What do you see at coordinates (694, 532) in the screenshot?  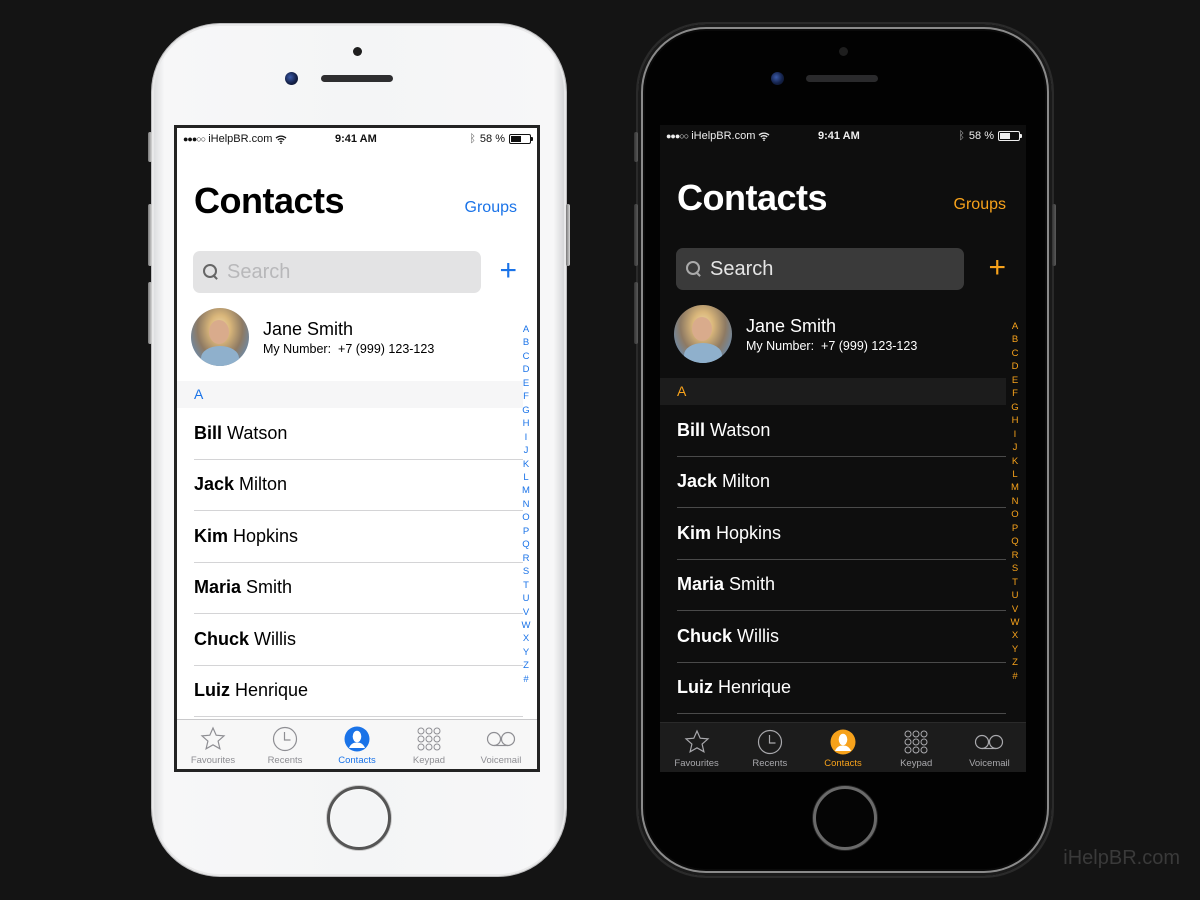 I see `contact-first-name: Kim` at bounding box center [694, 532].